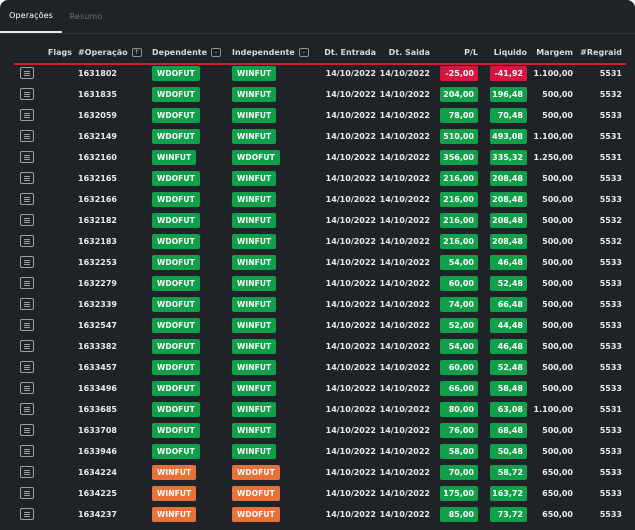  I want to click on liquido-pill: 46,48, so click(508, 346).